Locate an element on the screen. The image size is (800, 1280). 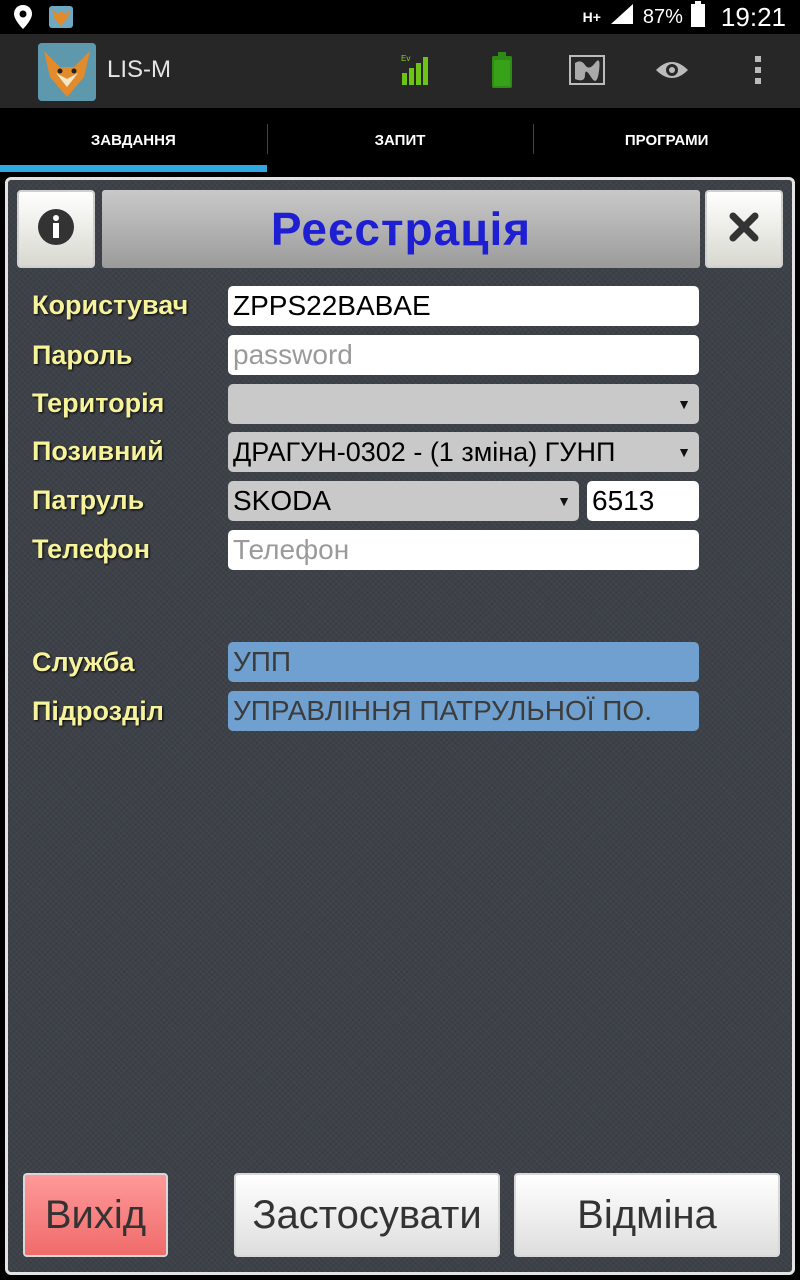
patrol-select: SKODA ▼ is located at coordinates (403, 501).